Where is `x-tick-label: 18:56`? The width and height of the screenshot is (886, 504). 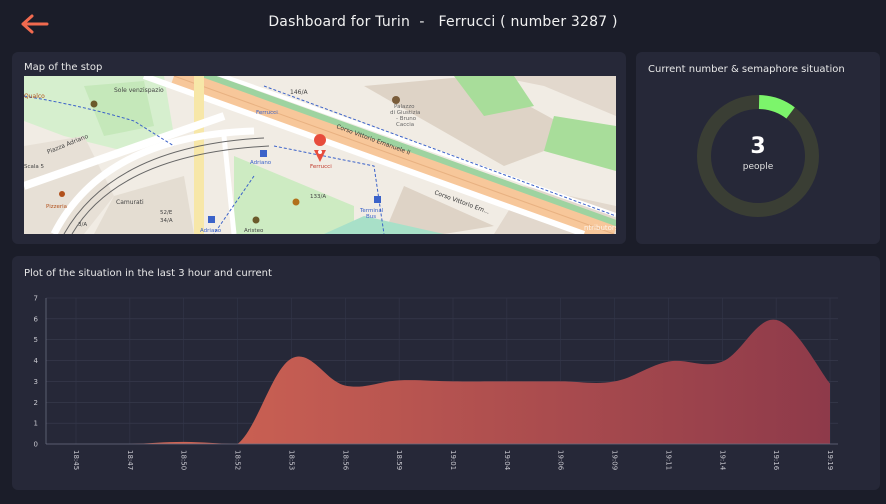 x-tick-label: 18:56 is located at coordinates (345, 460).